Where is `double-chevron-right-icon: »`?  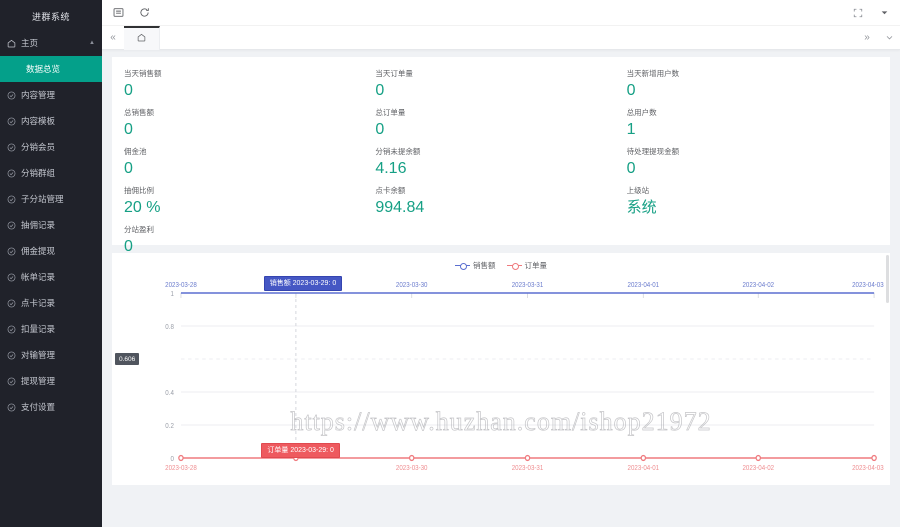
double-chevron-right-icon: » is located at coordinates (867, 38).